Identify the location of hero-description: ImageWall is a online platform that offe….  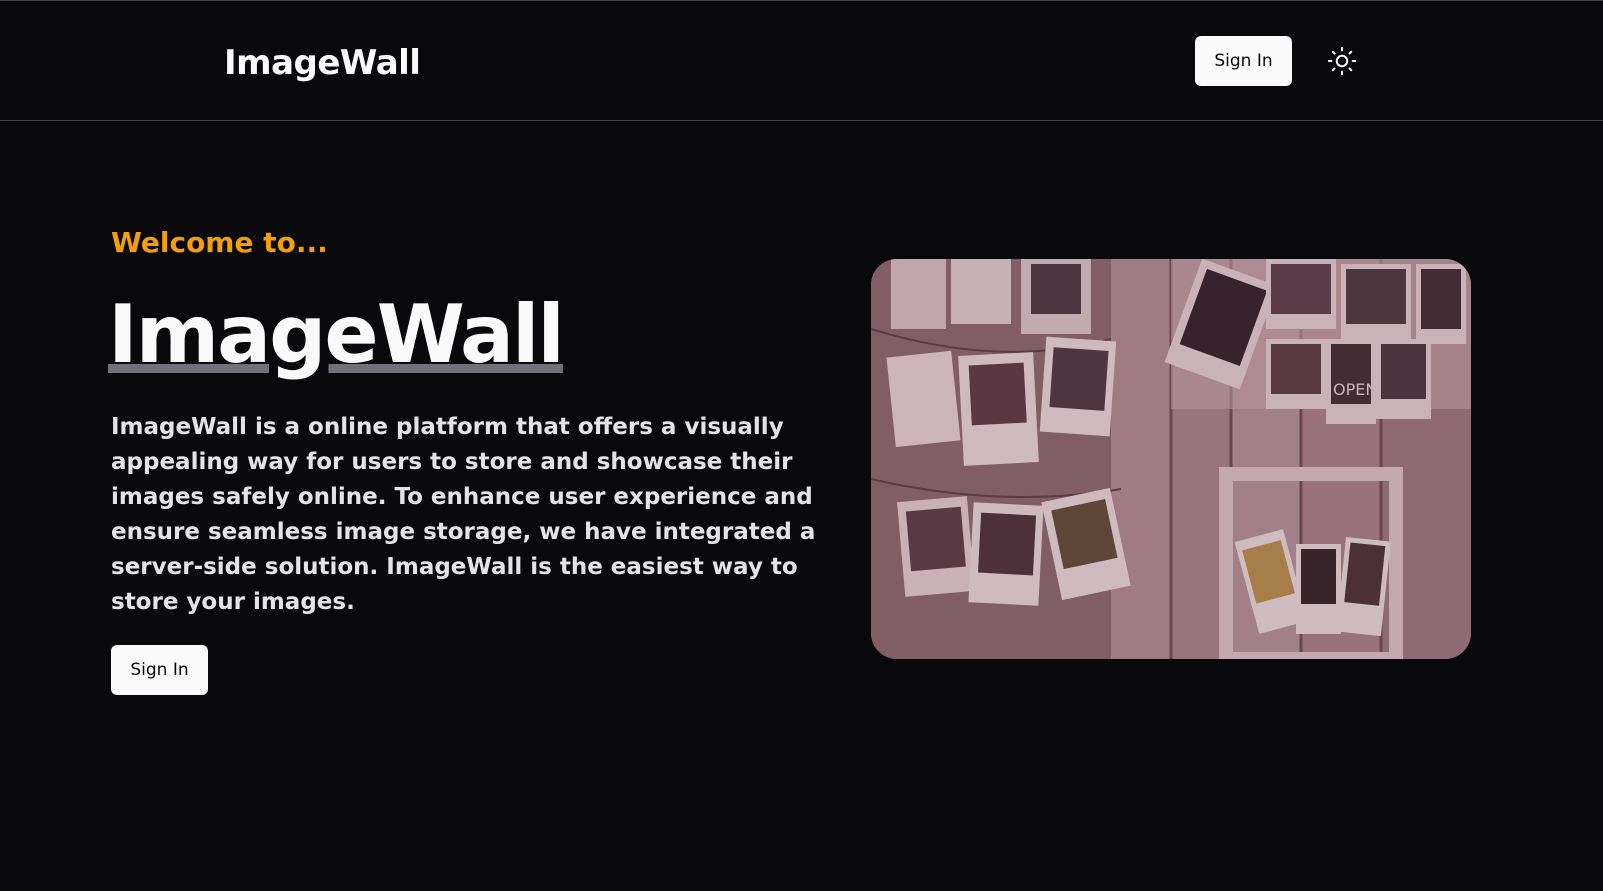
(463, 514).